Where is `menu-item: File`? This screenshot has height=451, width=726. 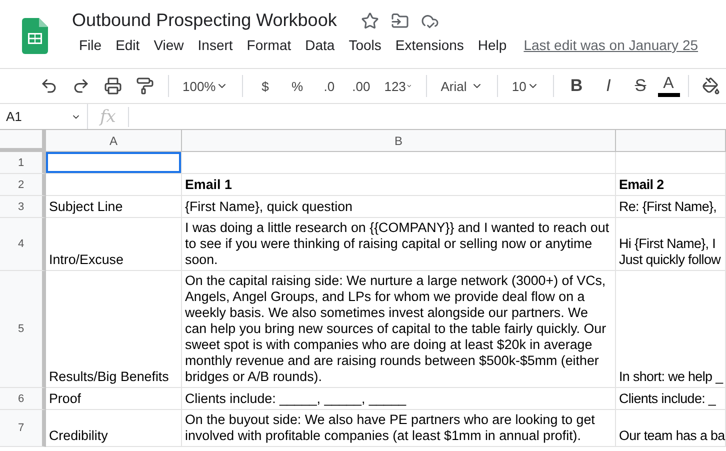 menu-item: File is located at coordinates (90, 45).